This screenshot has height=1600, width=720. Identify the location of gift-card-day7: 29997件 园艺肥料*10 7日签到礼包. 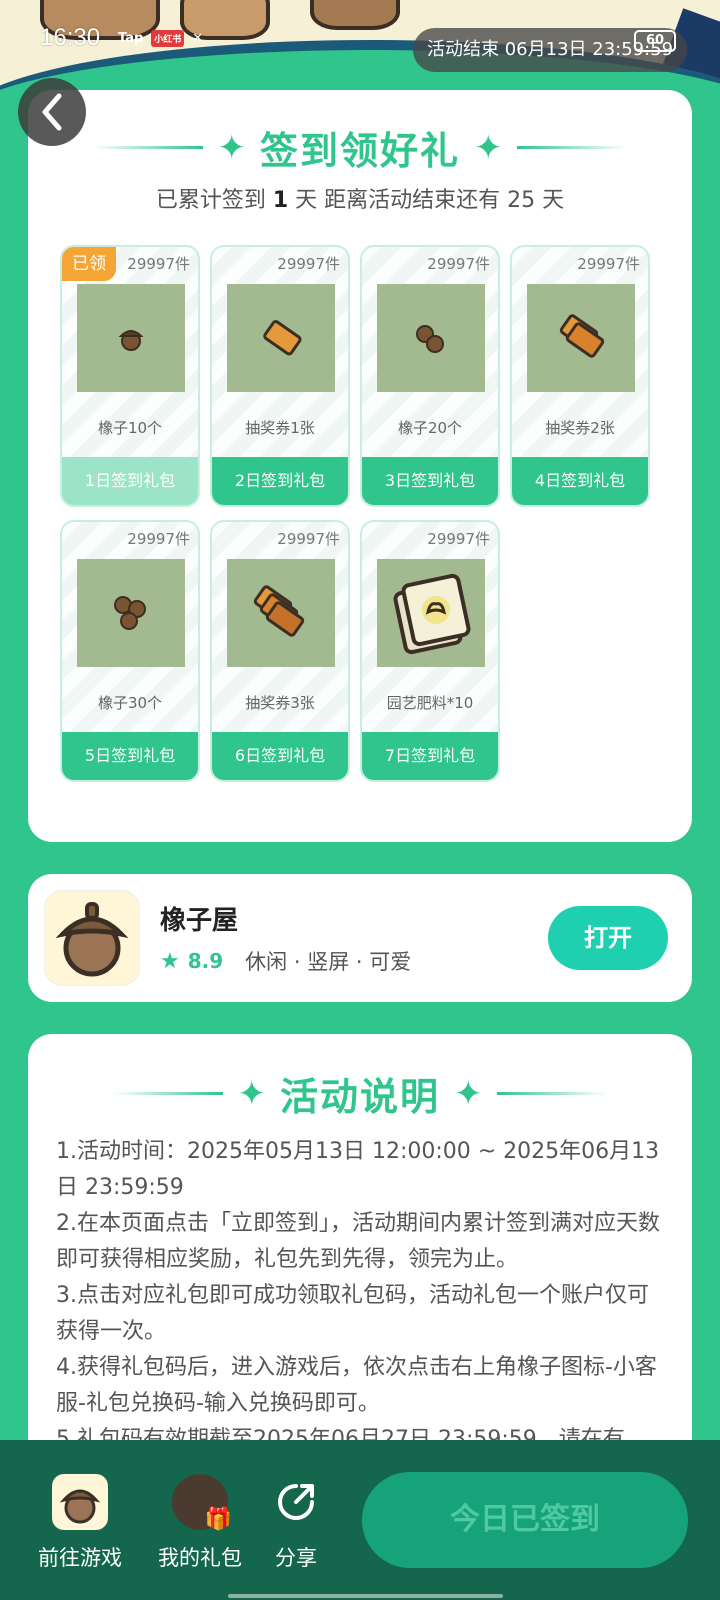
(430, 651).